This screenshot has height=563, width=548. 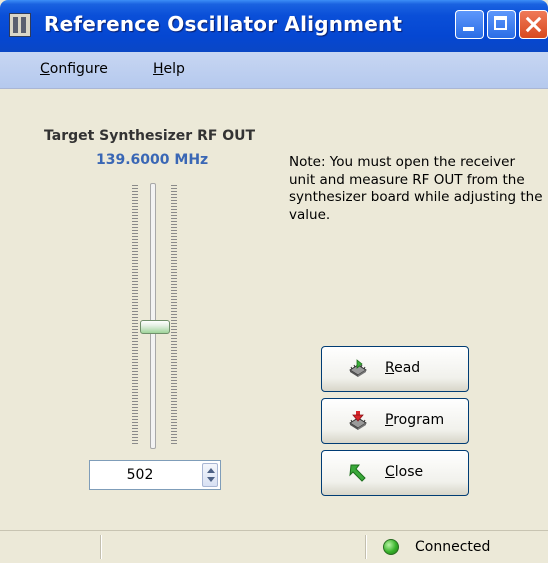 I want to click on close-rest: lose, so click(x=409, y=472).